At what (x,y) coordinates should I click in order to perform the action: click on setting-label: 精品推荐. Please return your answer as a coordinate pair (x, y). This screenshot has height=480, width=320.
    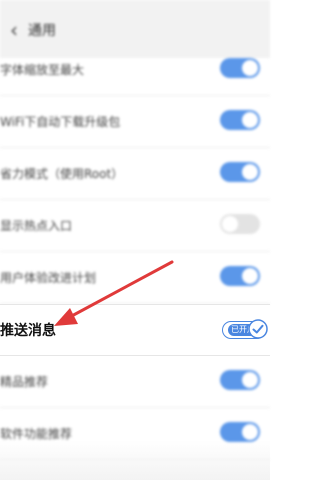
    Looking at the image, I should click on (24, 382).